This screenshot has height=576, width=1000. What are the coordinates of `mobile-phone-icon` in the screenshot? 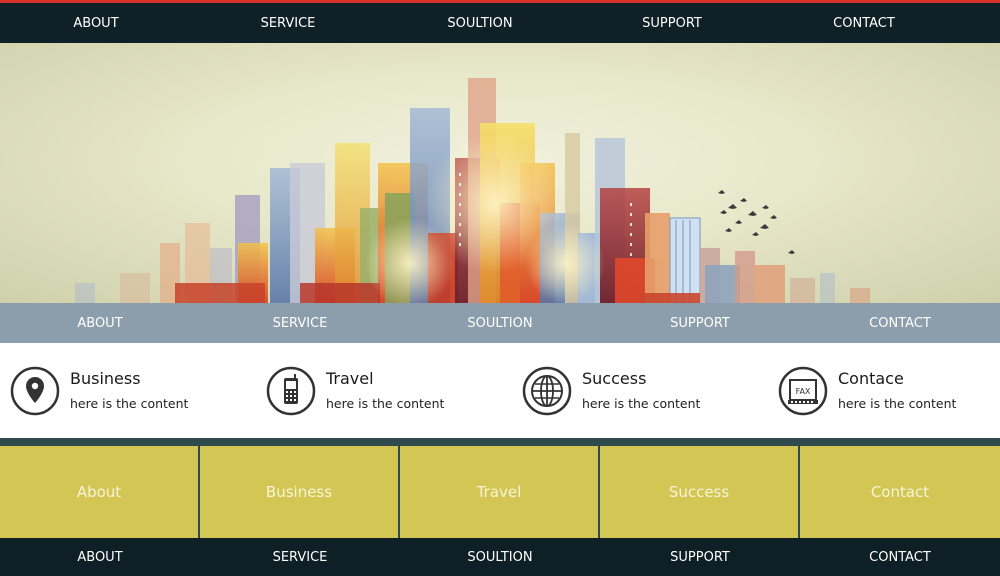 It's located at (291, 391).